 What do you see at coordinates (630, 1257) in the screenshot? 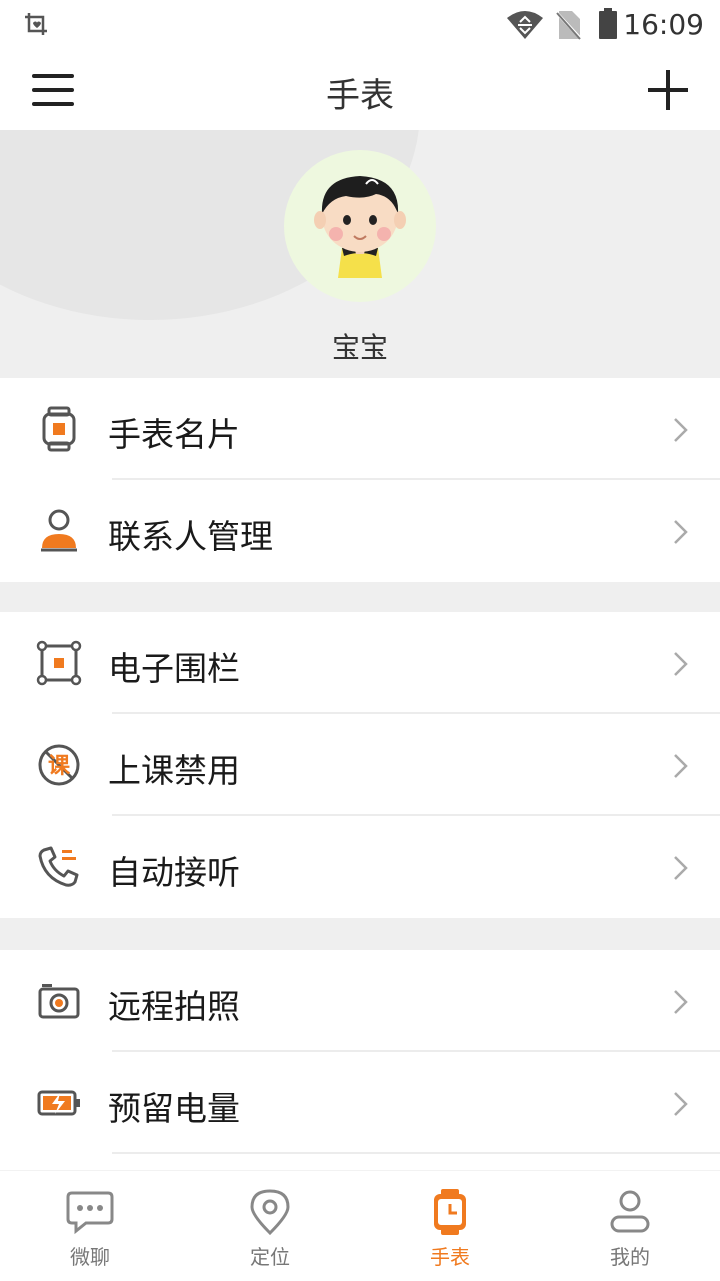
I see `tab-profile-label: 我的` at bounding box center [630, 1257].